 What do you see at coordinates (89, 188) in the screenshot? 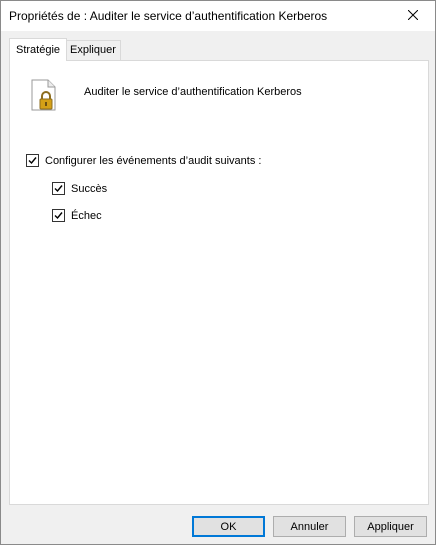
I see `success-label: Succès` at bounding box center [89, 188].